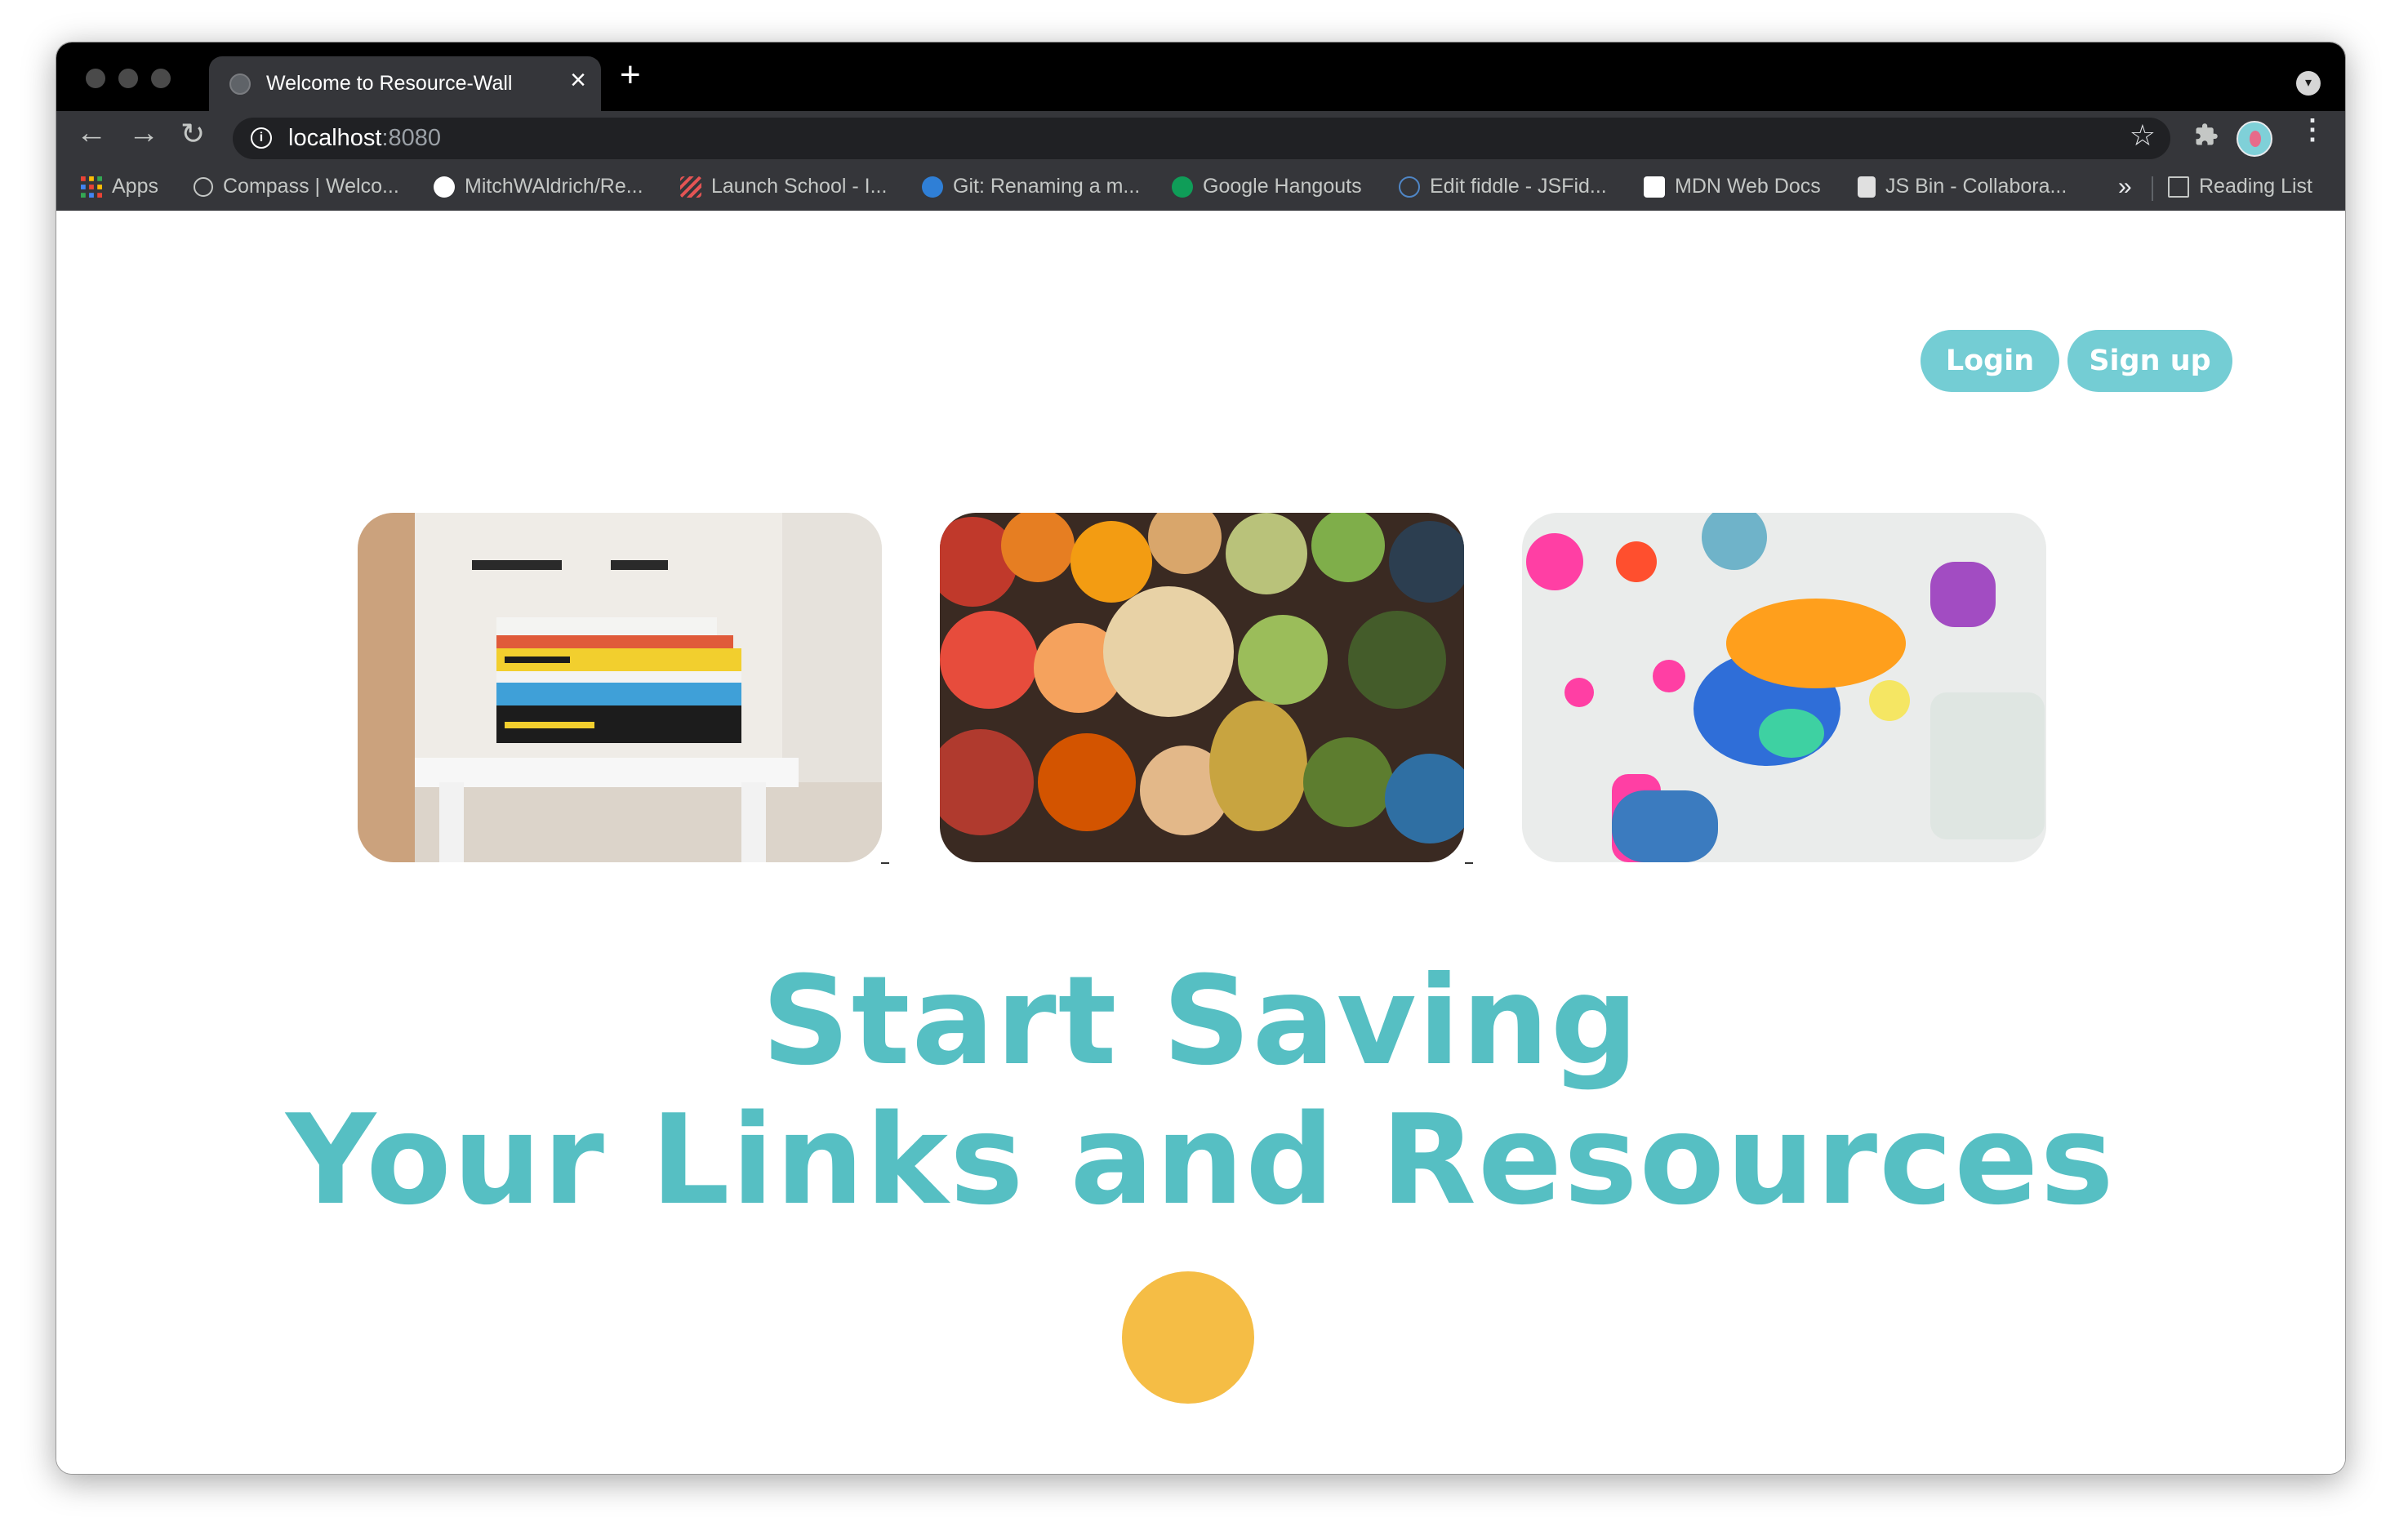 The image size is (2399, 1540). I want to click on bookmark-label: MDN Web Docs, so click(1748, 186).